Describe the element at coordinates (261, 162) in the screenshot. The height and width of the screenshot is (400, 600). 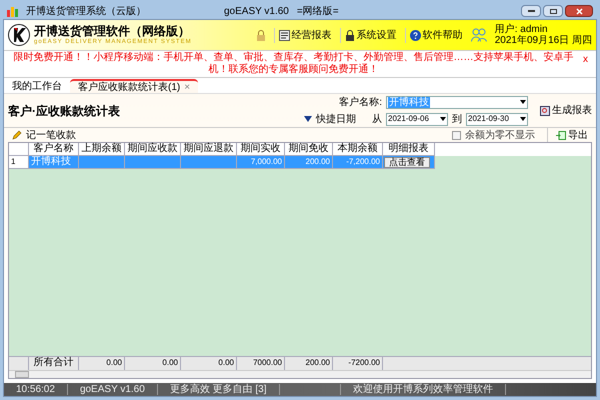
I see `table-cell: 7,000.00` at that location.